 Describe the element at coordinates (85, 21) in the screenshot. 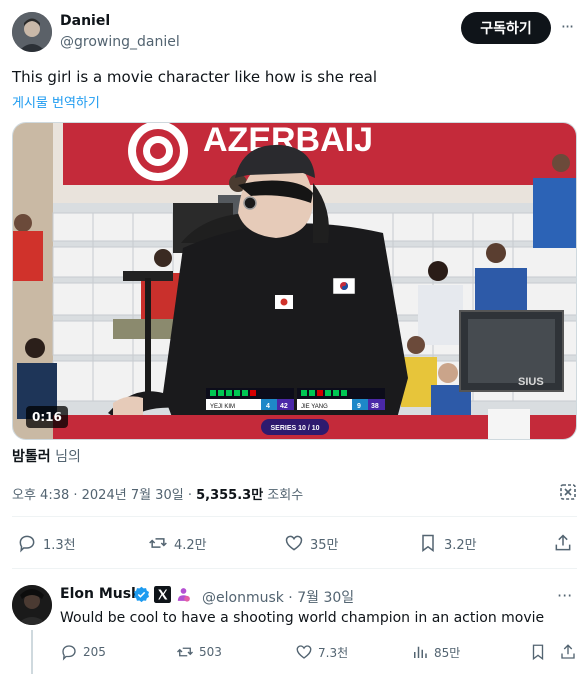

I see `author-name: Daniel` at that location.